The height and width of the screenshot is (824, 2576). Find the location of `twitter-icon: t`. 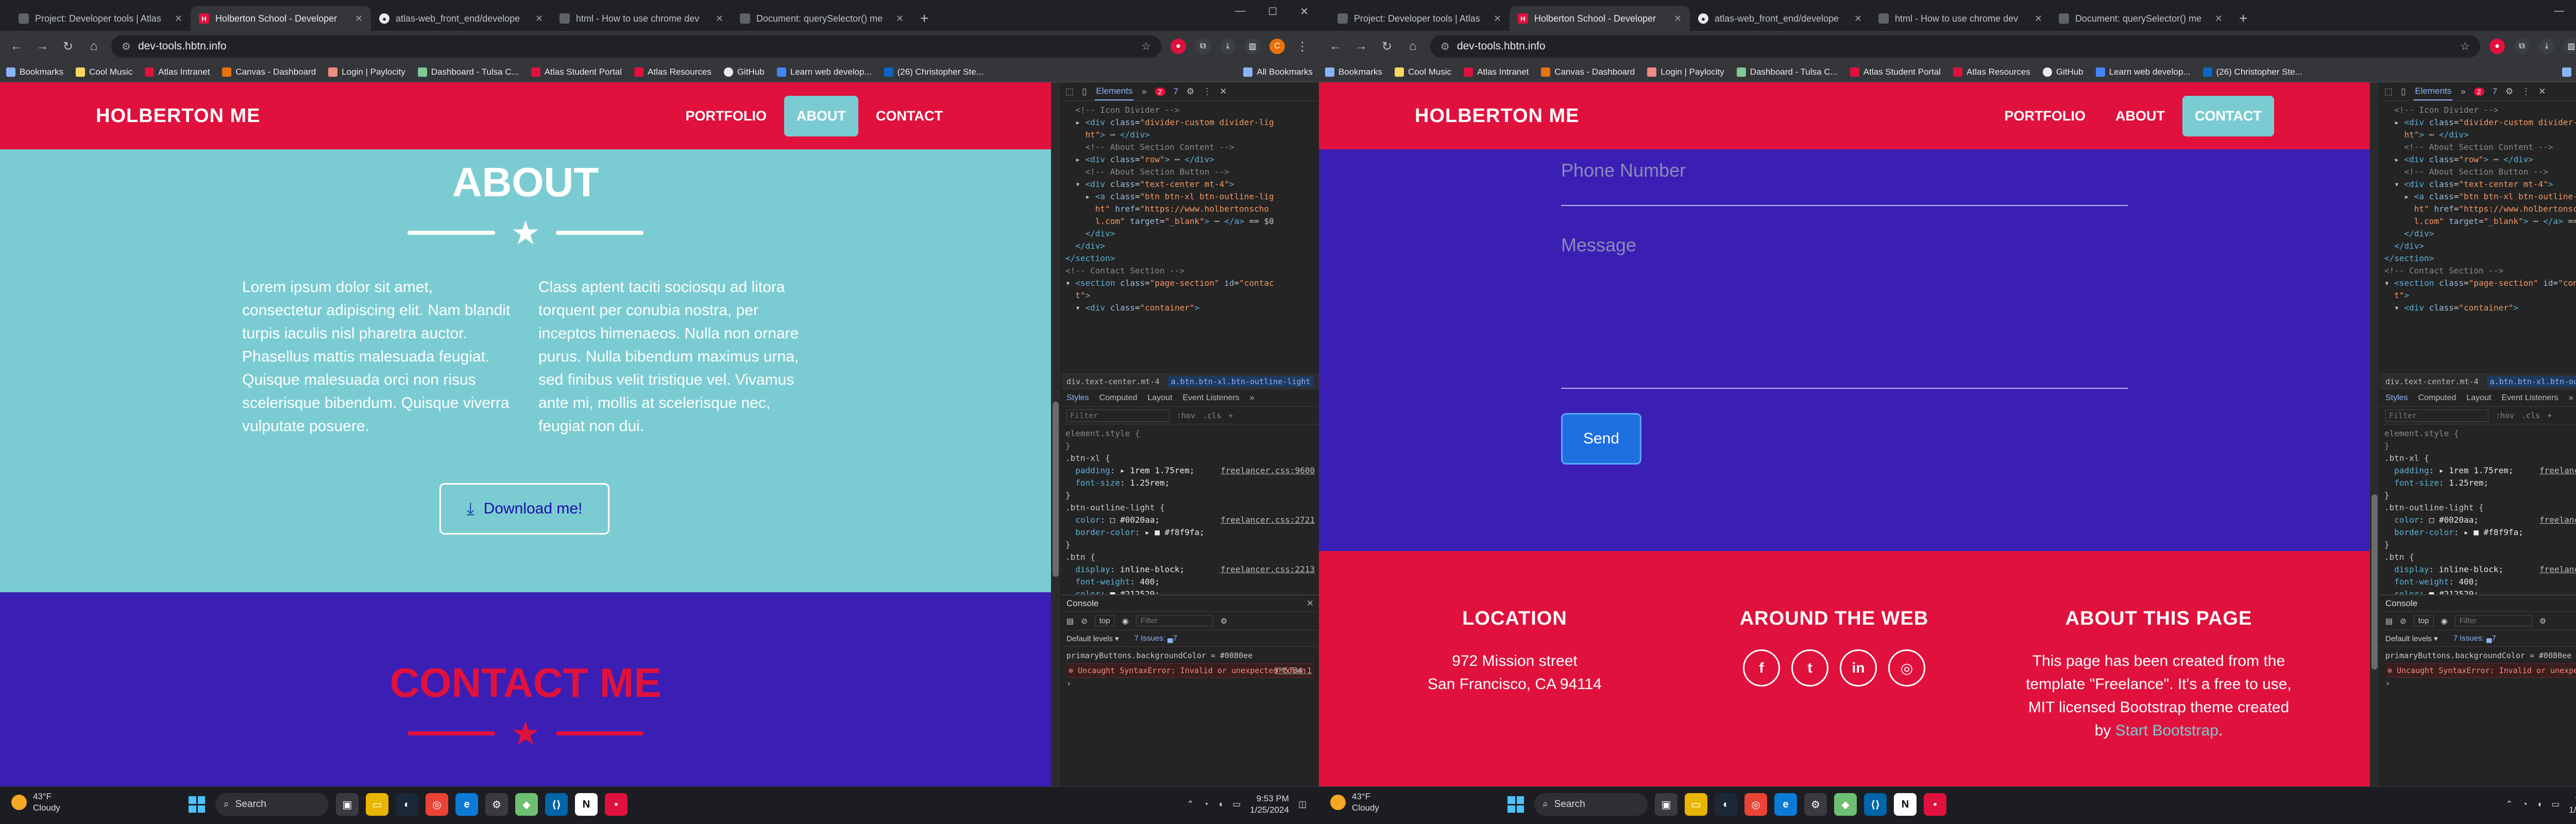

twitter-icon: t is located at coordinates (1809, 667).